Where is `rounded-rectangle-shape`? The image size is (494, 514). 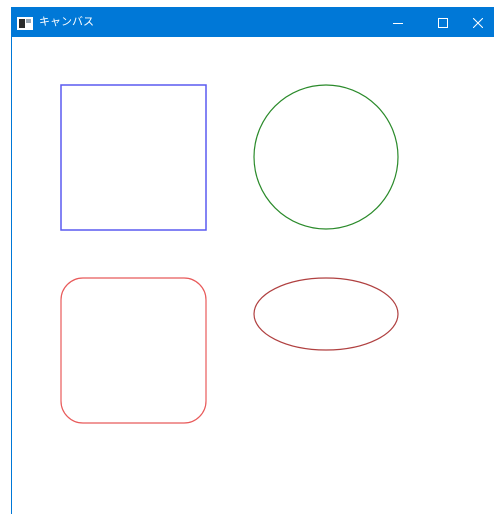 rounded-rectangle-shape is located at coordinates (133, 350).